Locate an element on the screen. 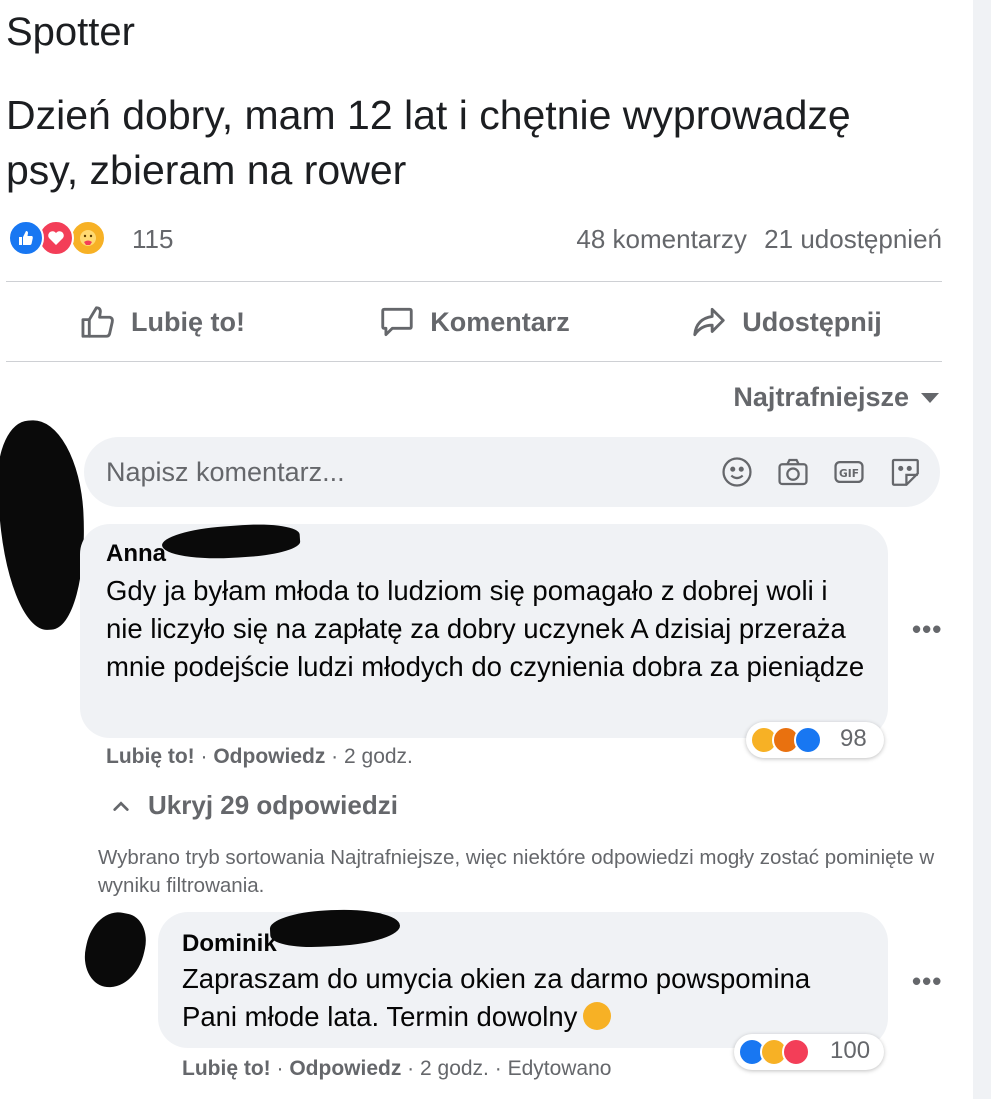  laughing-emoji-icon is located at coordinates (597, 1016).